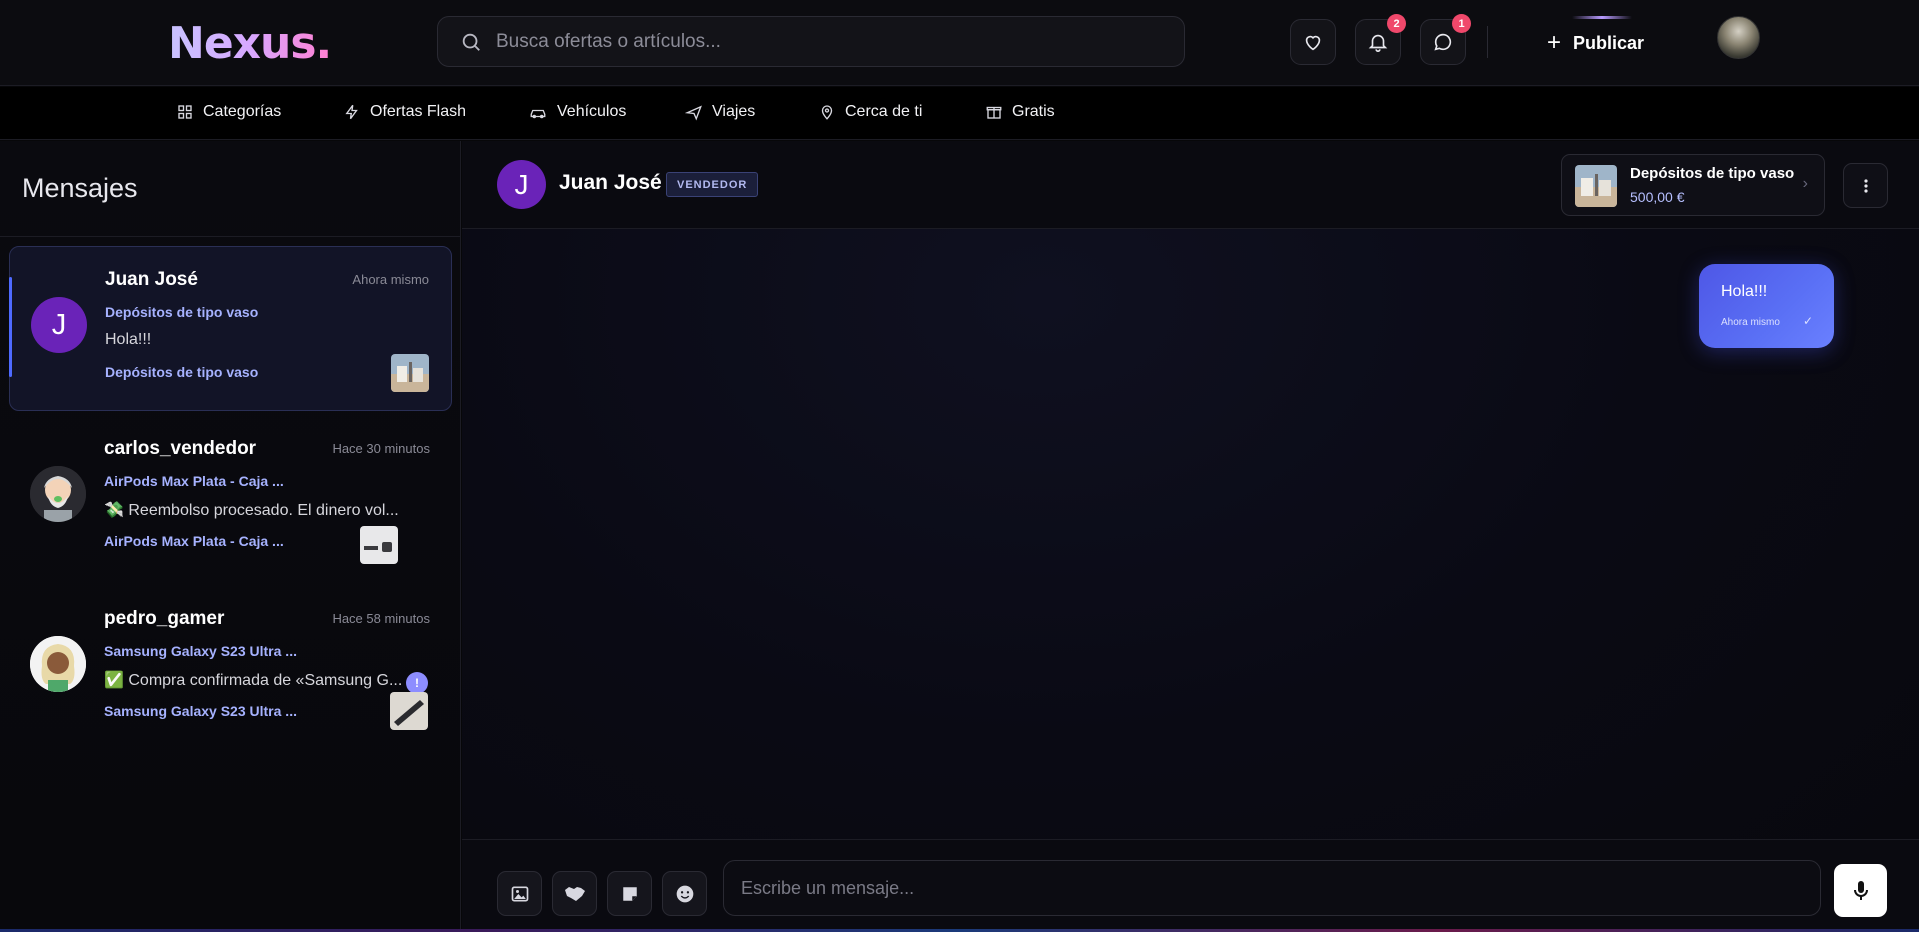 This screenshot has height=932, width=1919. I want to click on microphone-icon, so click(1860, 890).